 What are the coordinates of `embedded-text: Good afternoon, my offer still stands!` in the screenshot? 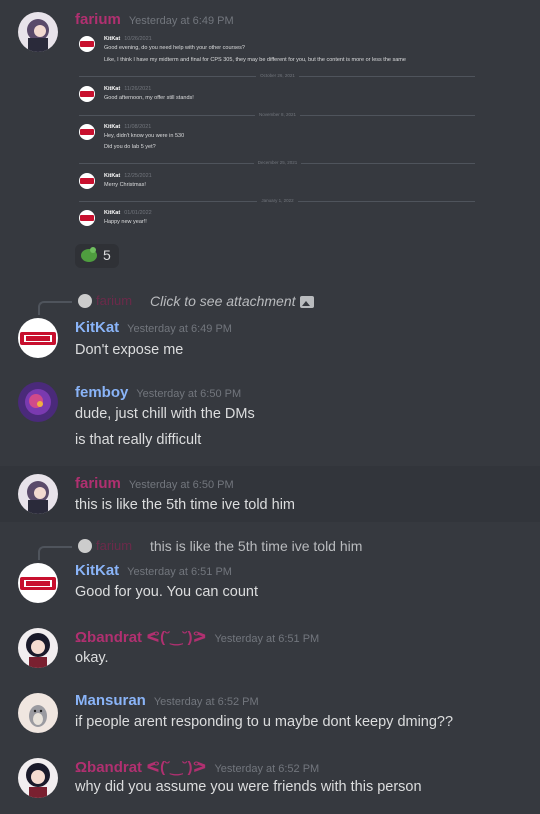 It's located at (149, 98).